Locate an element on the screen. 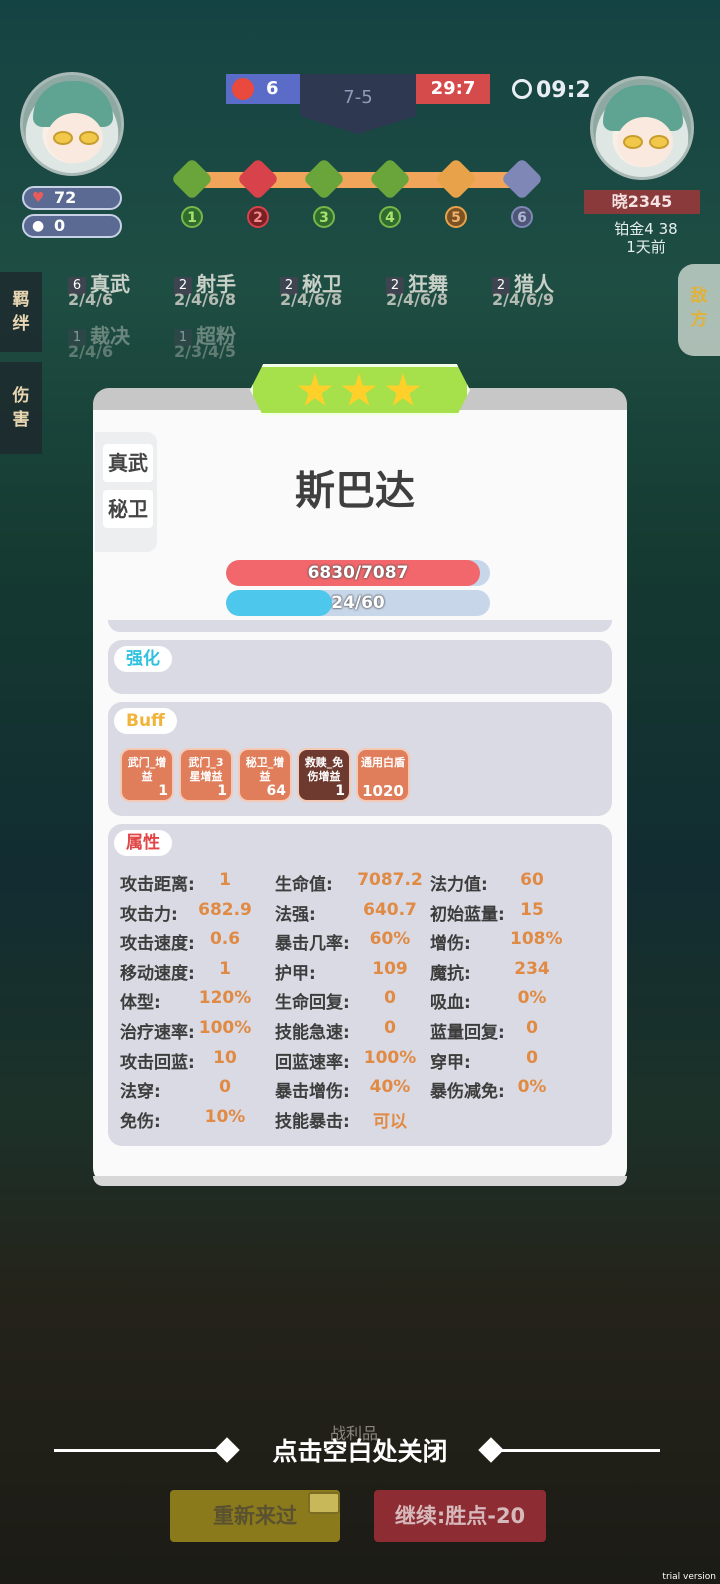 The image size is (720, 1584). attribute-value: 10 is located at coordinates (225, 1057).